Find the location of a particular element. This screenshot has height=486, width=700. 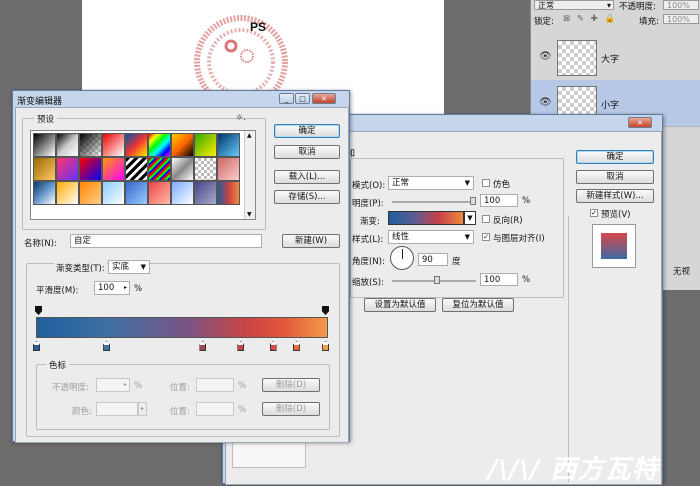

preset-swatches: ▲ ▼ is located at coordinates (143, 175).